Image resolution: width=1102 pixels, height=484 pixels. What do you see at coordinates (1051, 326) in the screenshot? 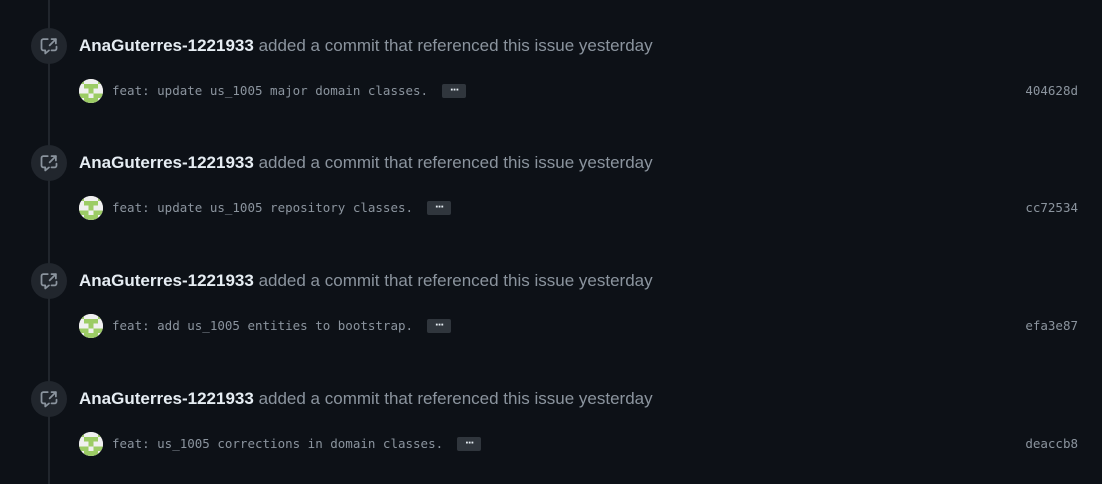
I see `commit-sha-link: efa3e87` at bounding box center [1051, 326].